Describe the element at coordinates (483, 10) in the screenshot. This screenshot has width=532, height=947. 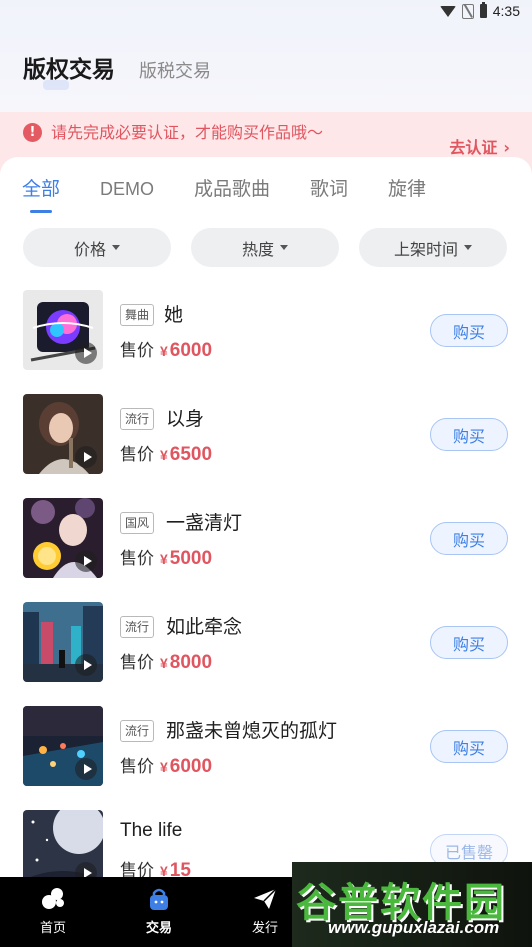
I see `battery-icon` at that location.